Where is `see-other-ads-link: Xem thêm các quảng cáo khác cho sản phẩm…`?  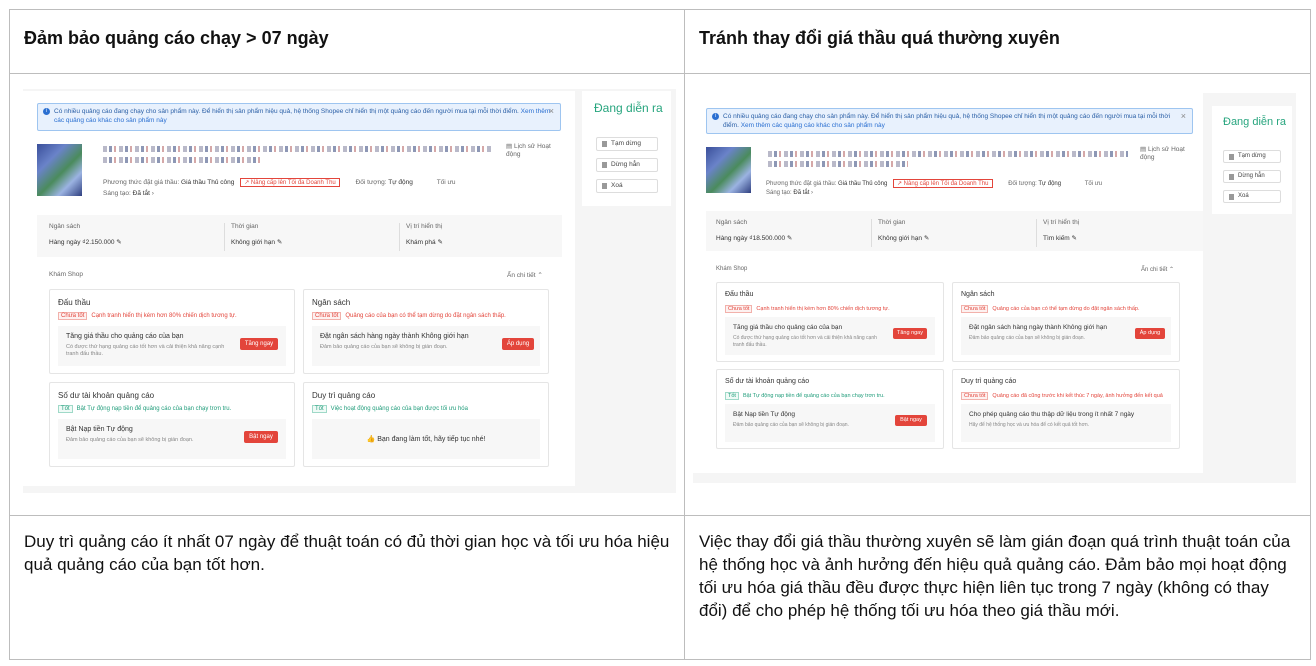 see-other-ads-link: Xem thêm các quảng cáo khác cho sản phẩm… is located at coordinates (813, 125).